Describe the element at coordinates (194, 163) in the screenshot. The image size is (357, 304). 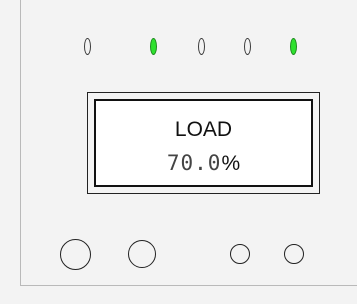
I see `load-value: 70.0` at that location.